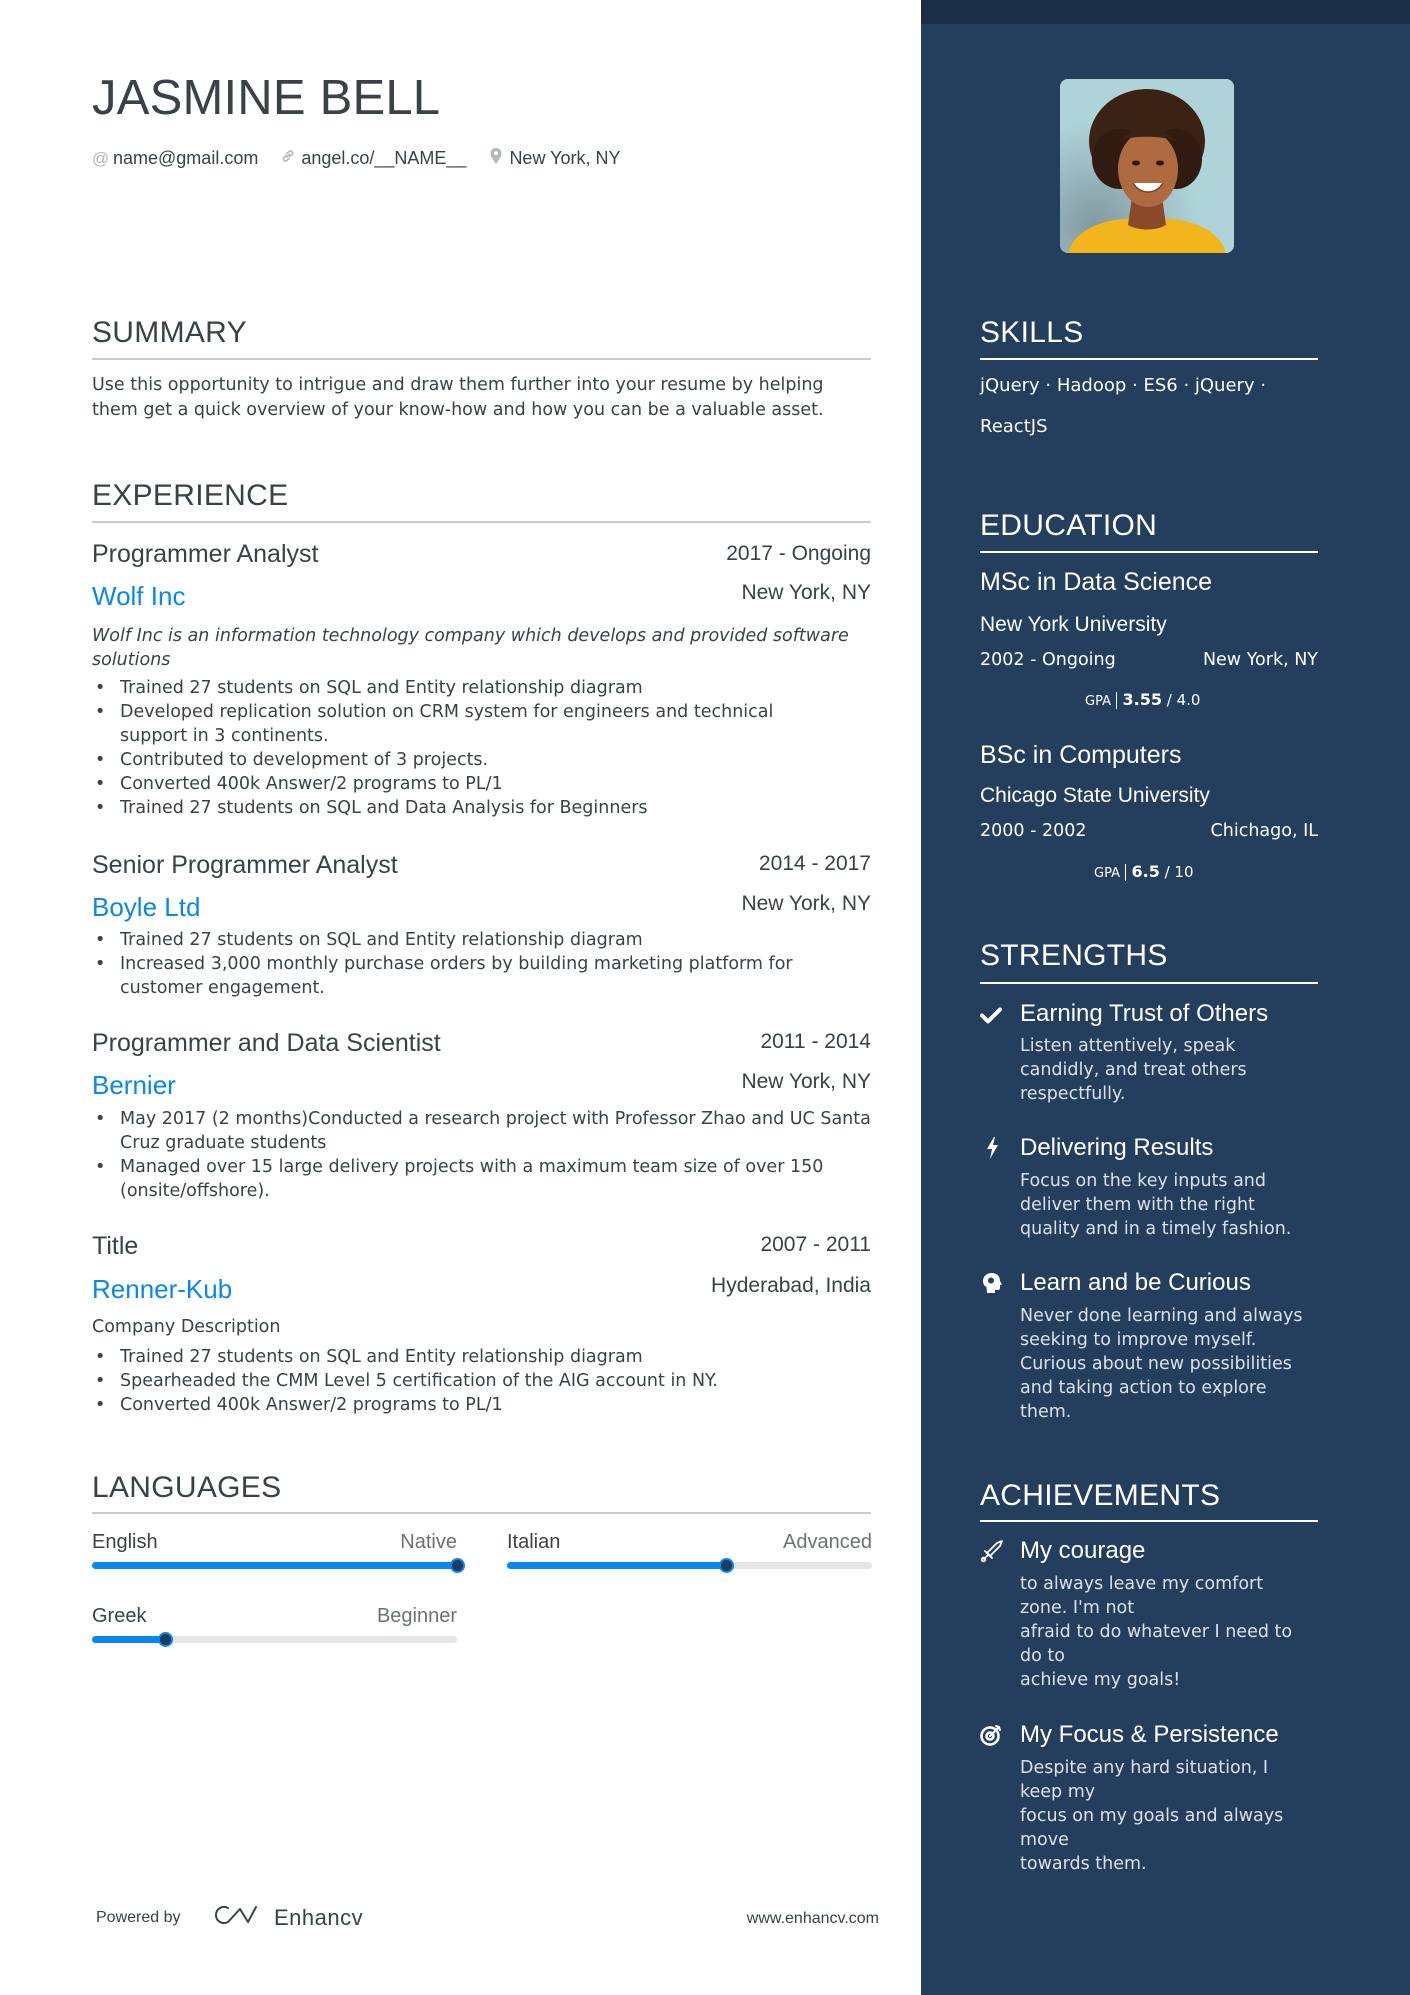 The height and width of the screenshot is (1995, 1410). Describe the element at coordinates (1152, 1816) in the screenshot. I see `description-line: focus on my goals and always` at that location.